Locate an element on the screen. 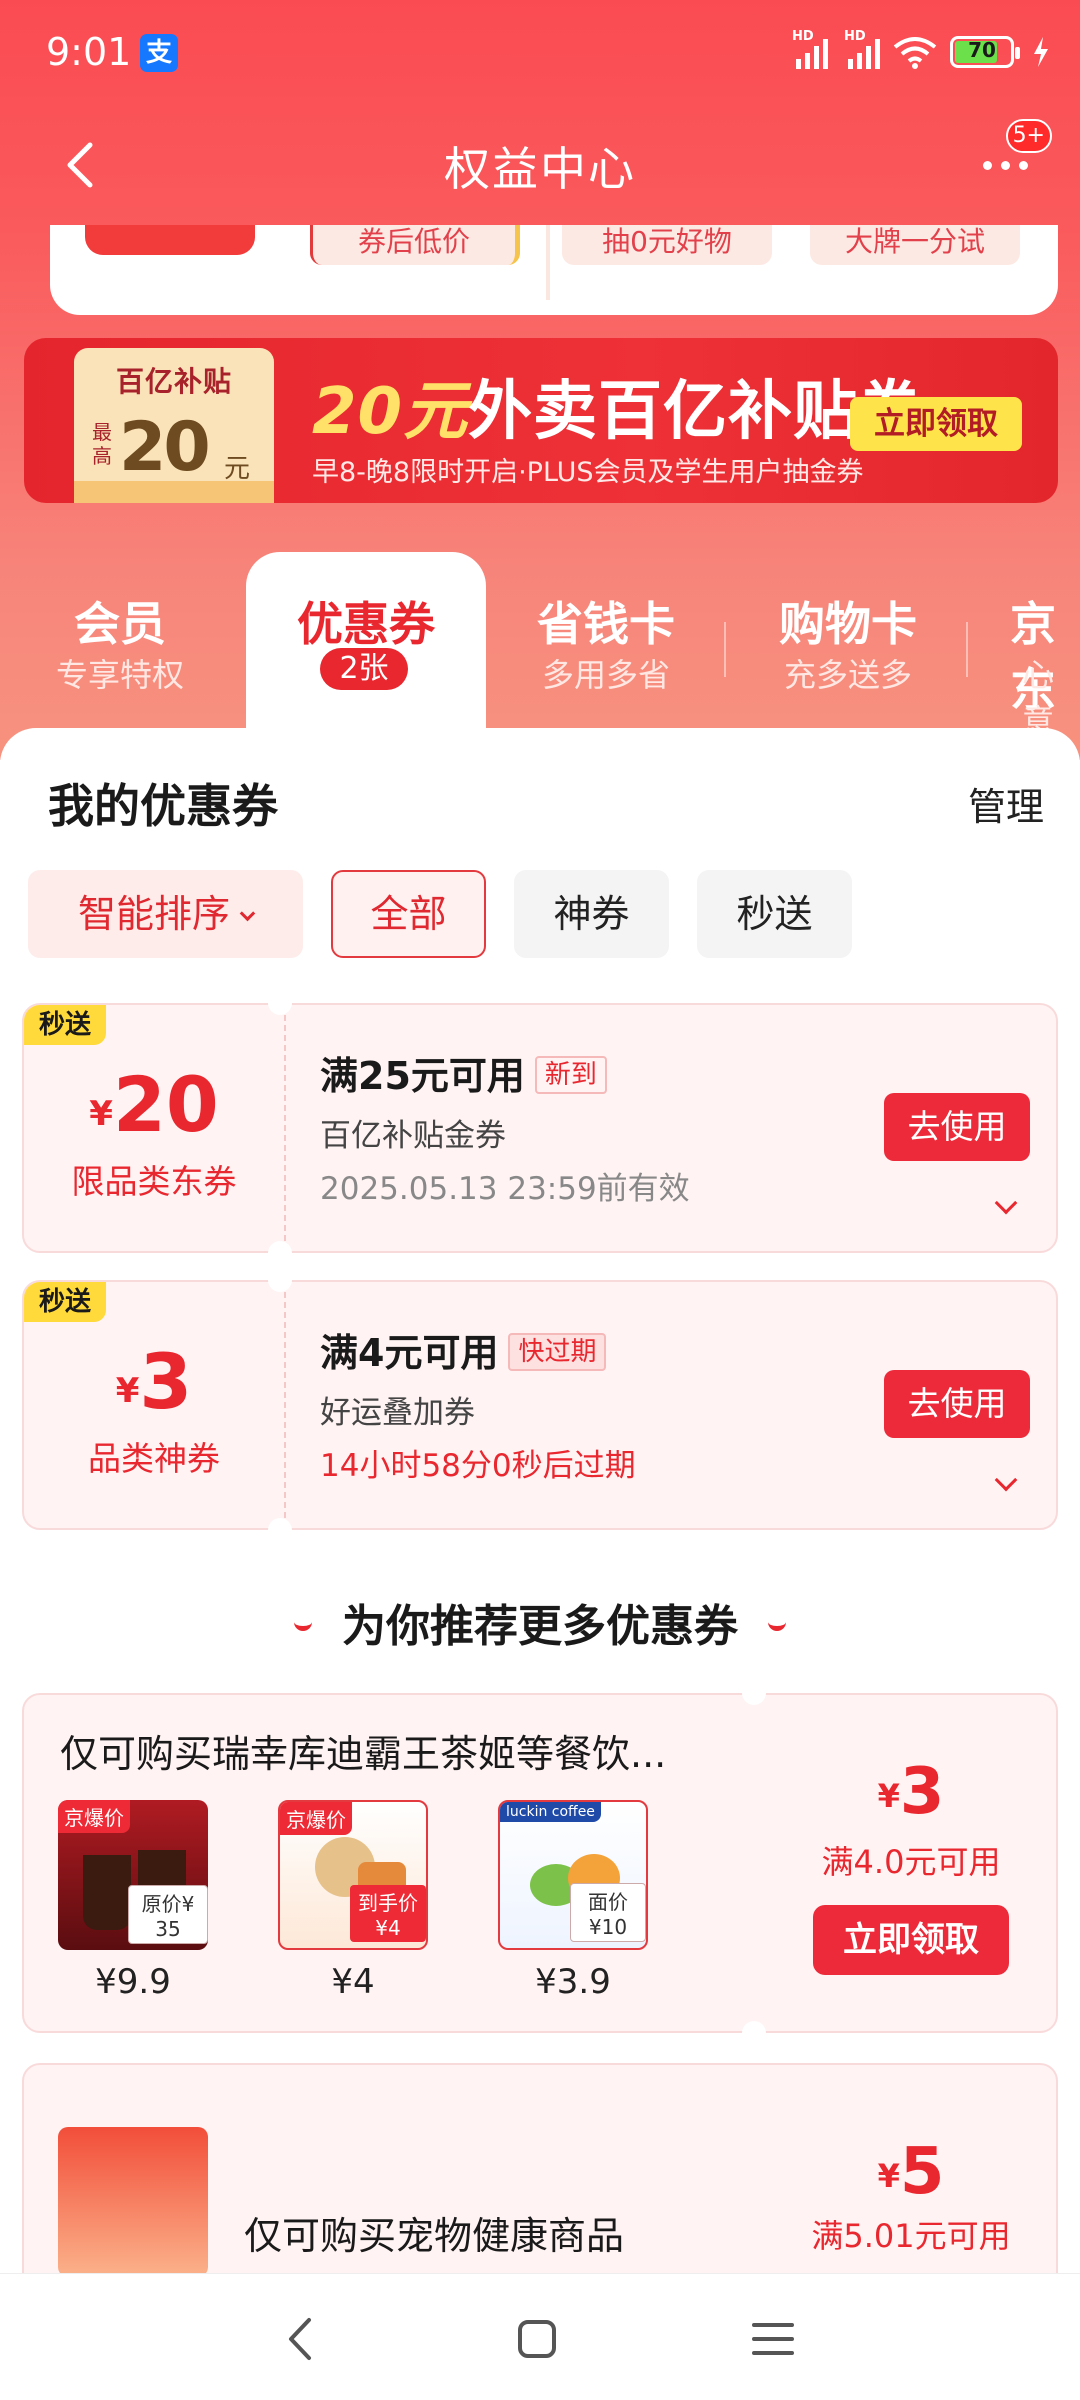  feature-button is located at coordinates (170, 240).